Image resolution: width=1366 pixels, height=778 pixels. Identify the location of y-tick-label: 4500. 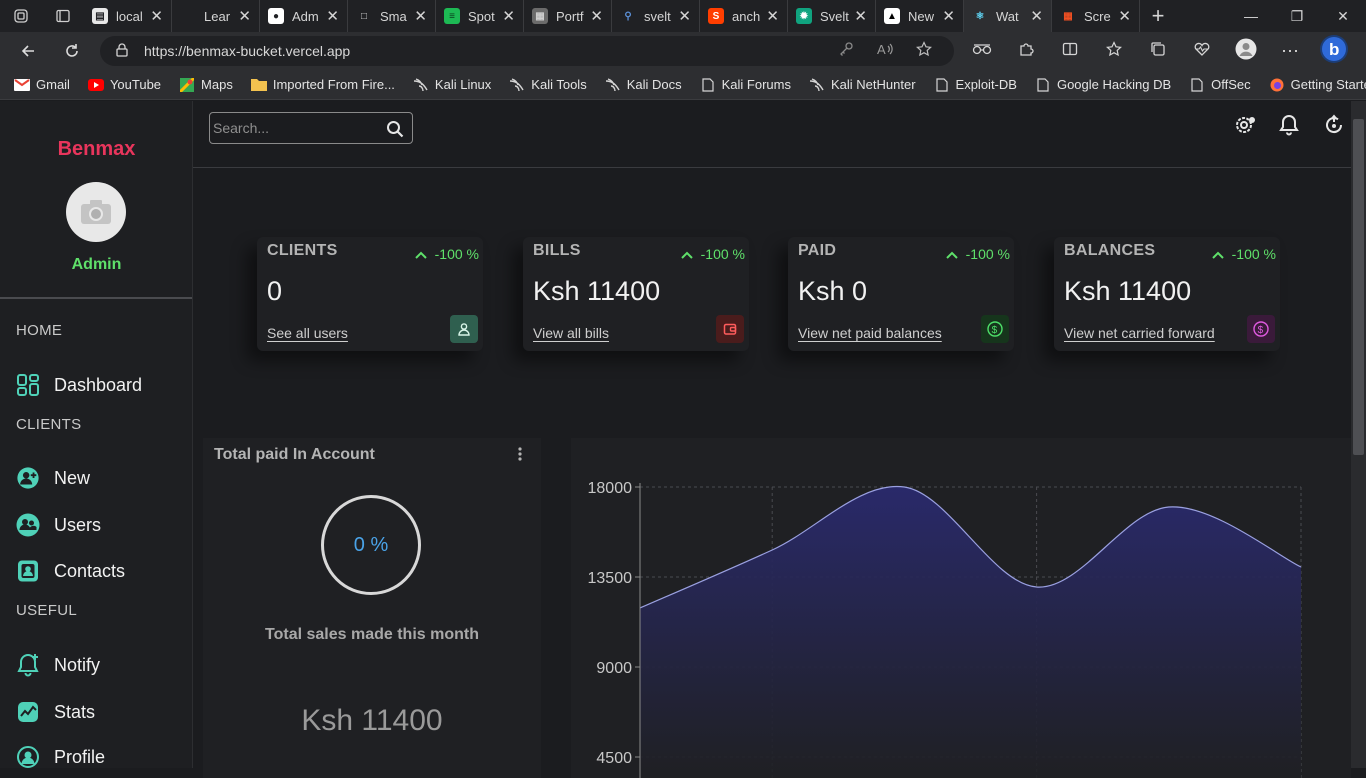
(614, 758).